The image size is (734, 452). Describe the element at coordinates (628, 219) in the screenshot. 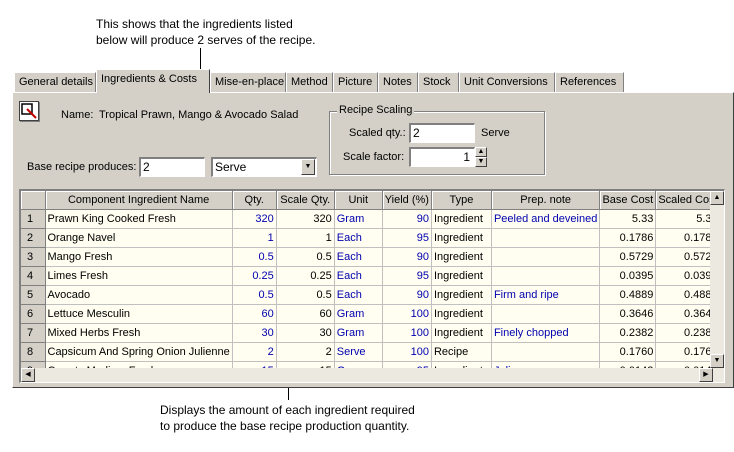

I see `cell-base-cost: 5.33` at that location.